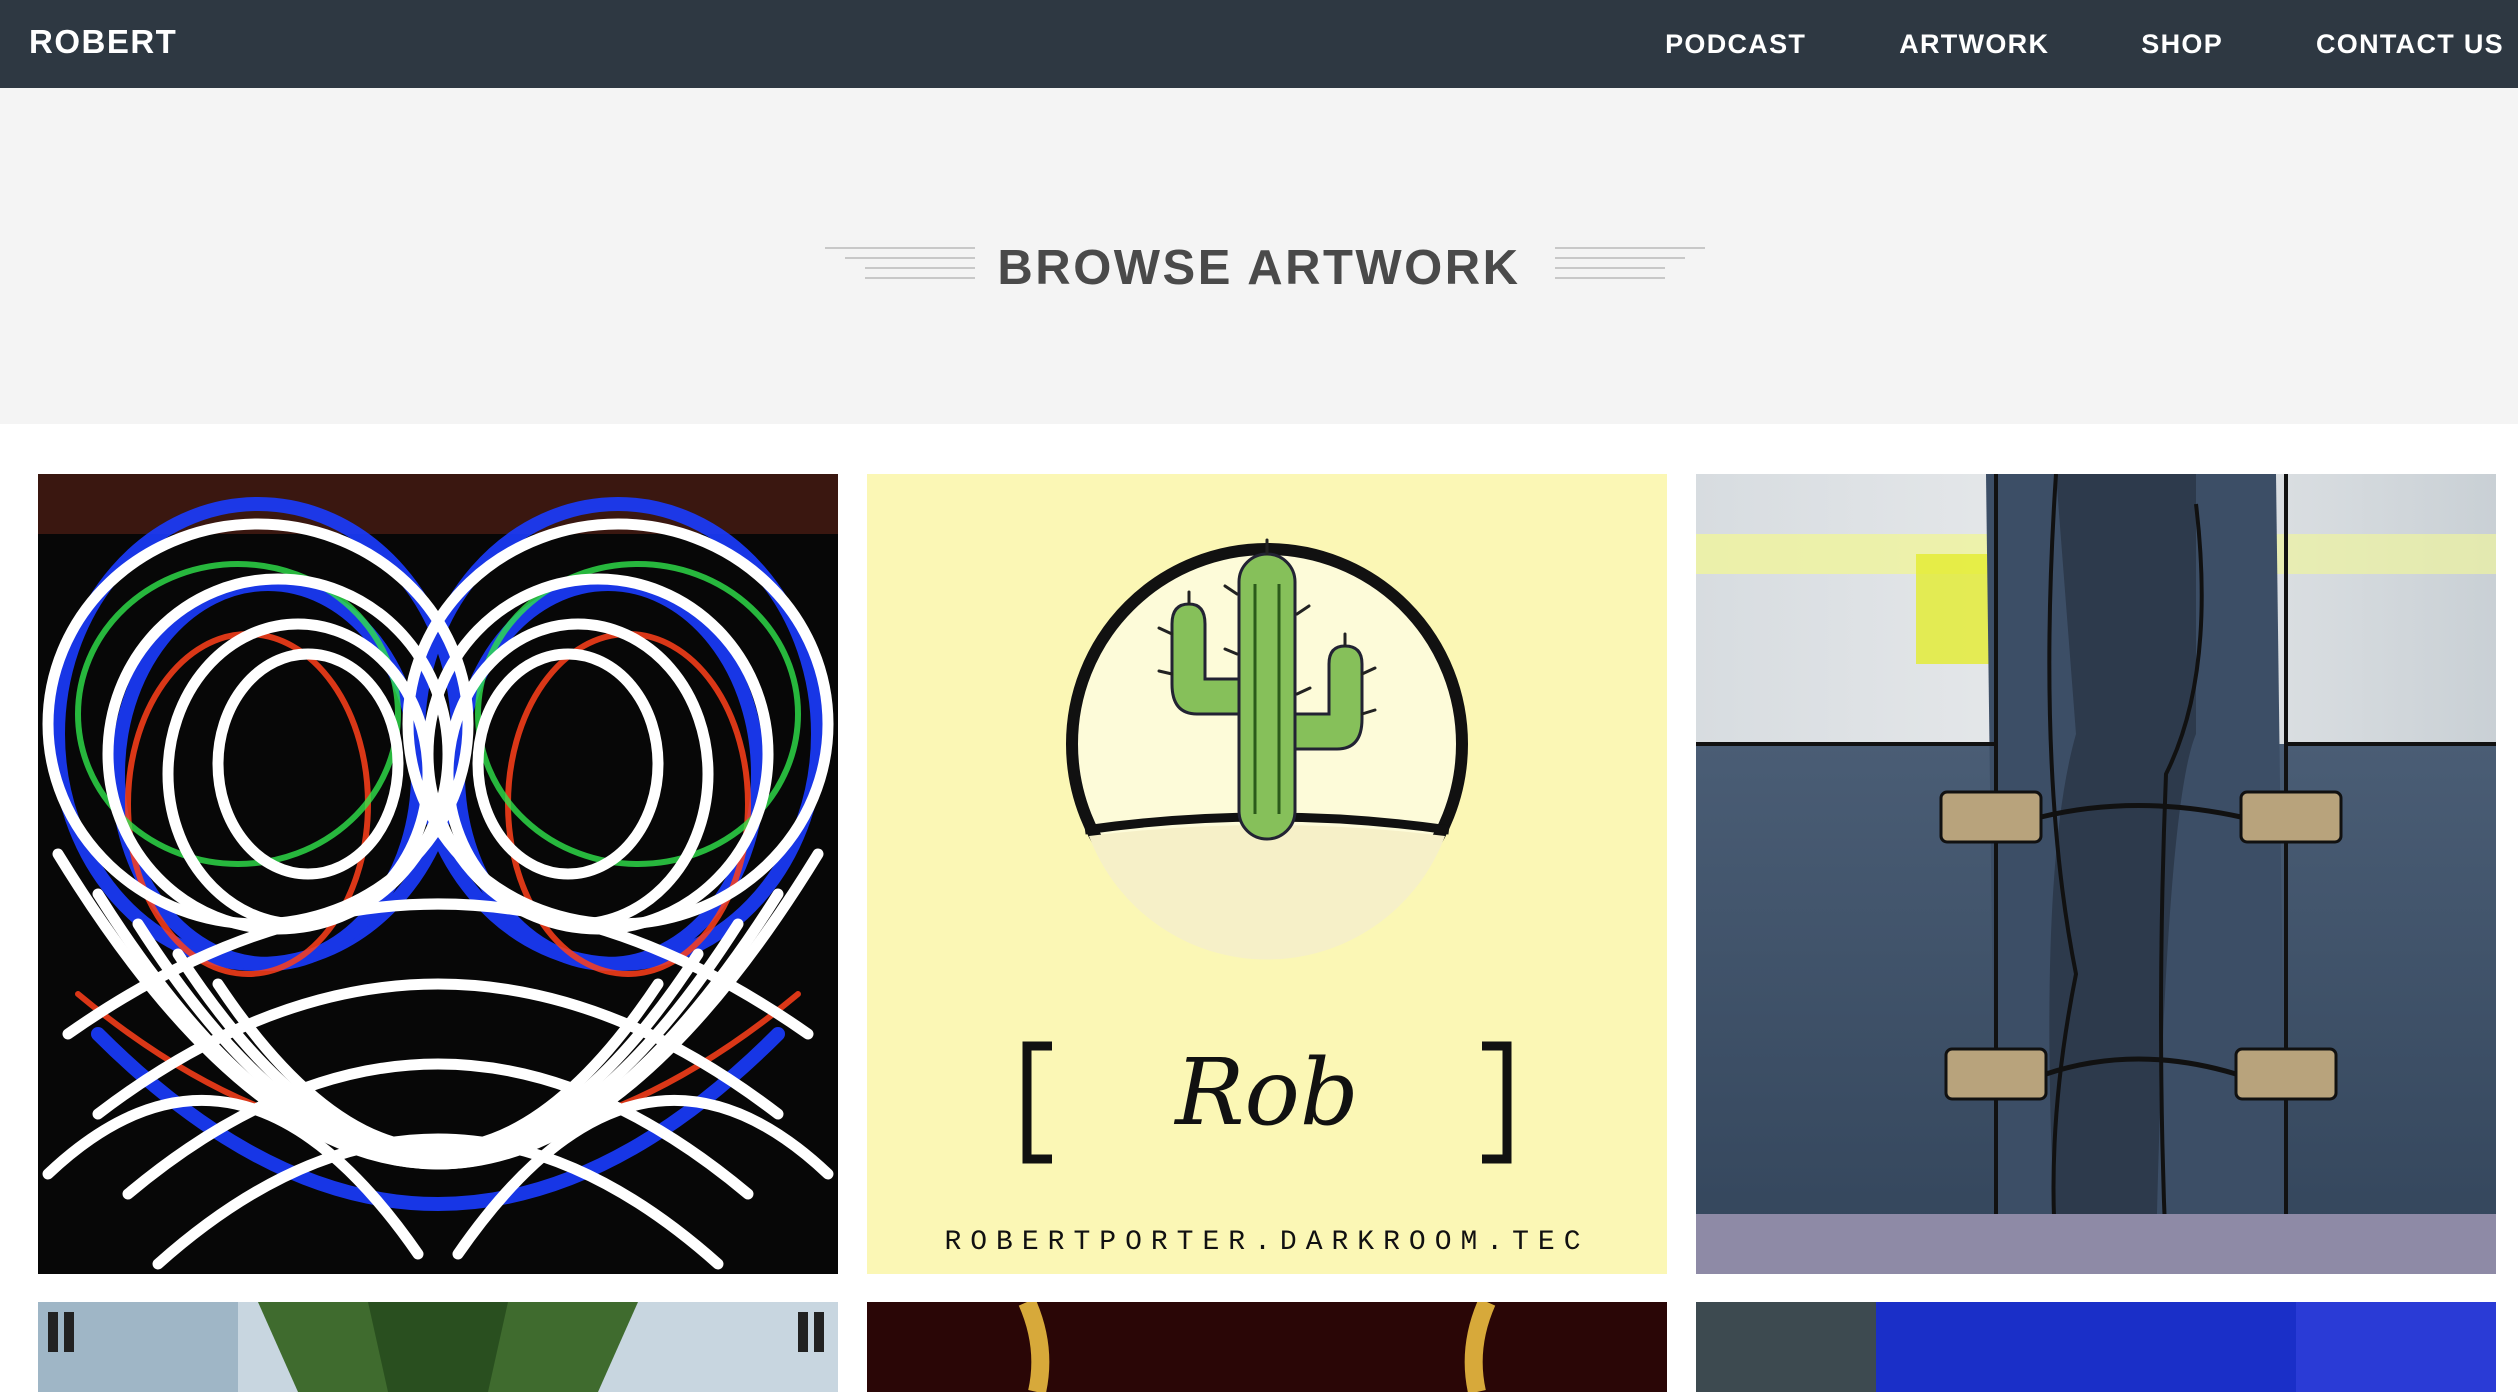 The height and width of the screenshot is (1392, 2518). I want to click on nav-link-shop: SHOP, so click(2182, 44).